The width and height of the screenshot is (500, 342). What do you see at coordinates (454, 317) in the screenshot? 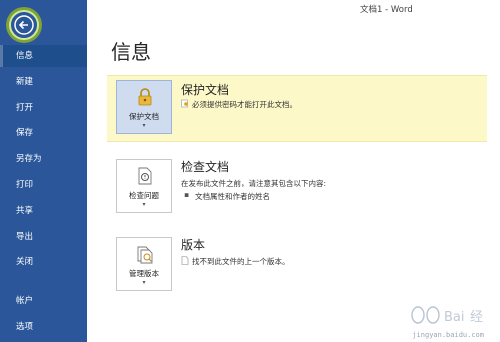
I see `svg-text: Bai` at bounding box center [454, 317].